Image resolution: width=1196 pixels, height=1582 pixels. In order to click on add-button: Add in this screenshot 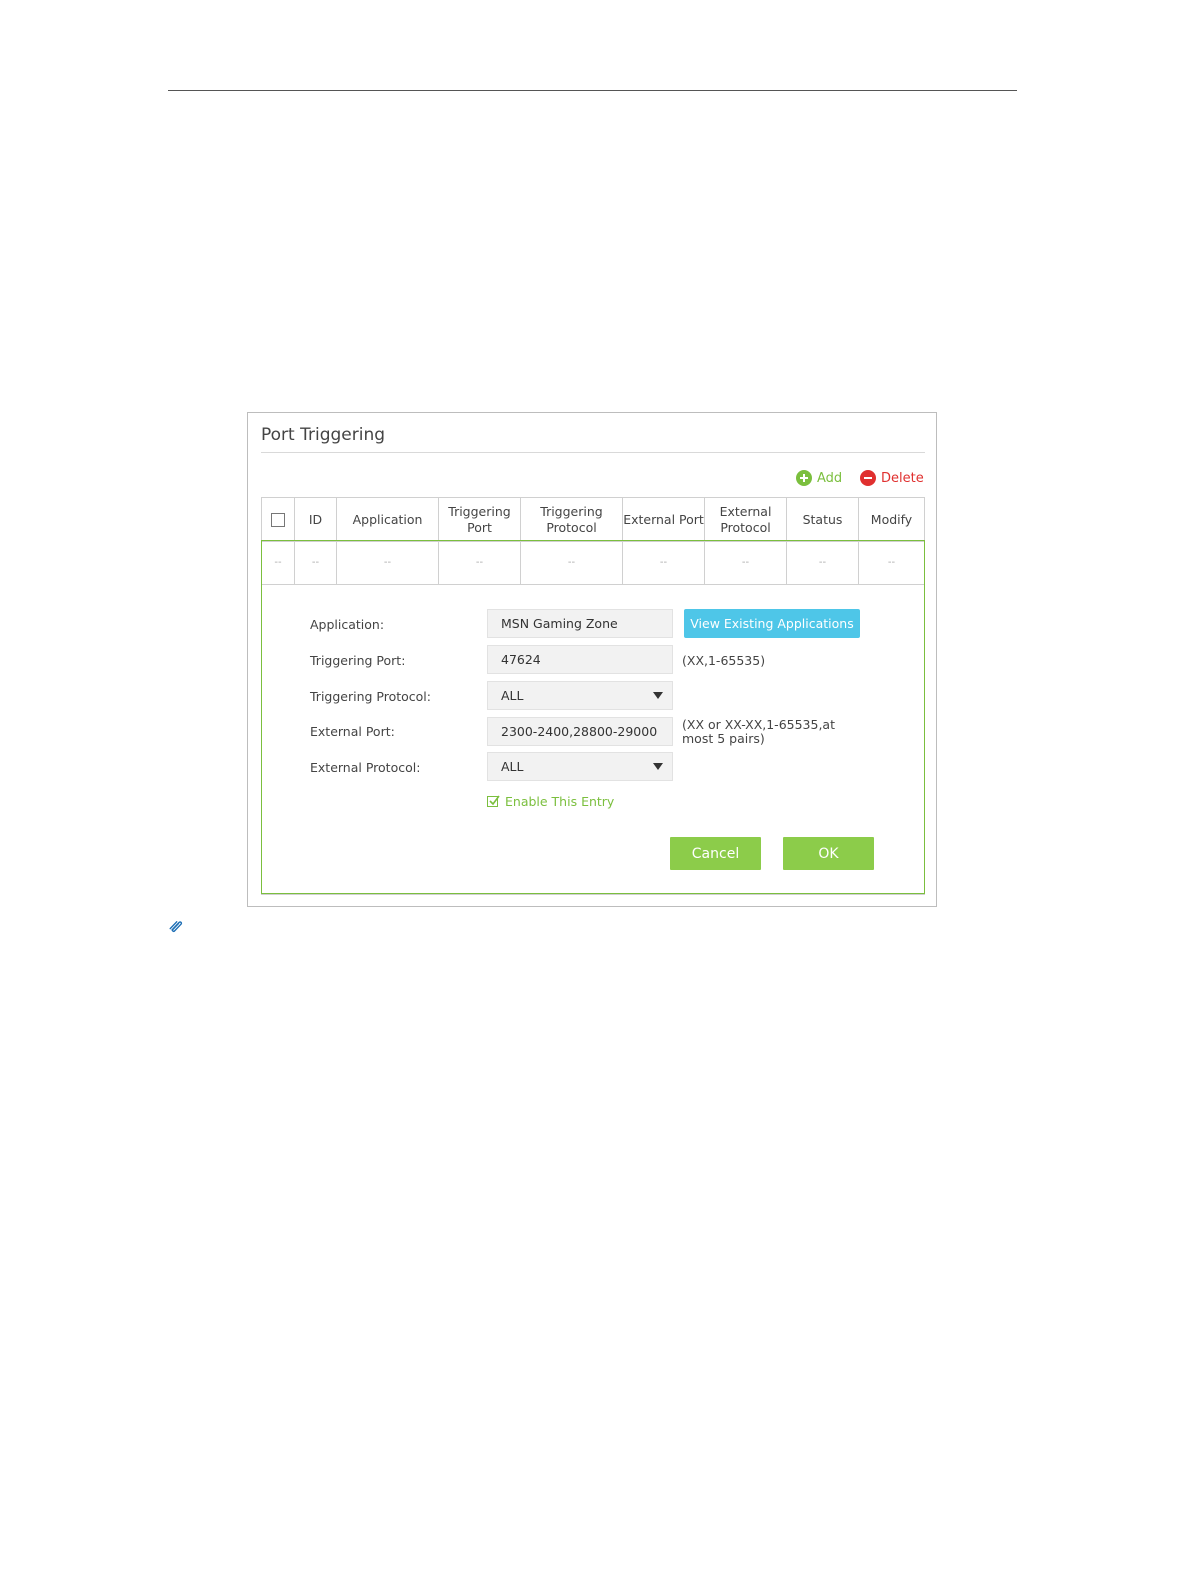, I will do `click(819, 478)`.